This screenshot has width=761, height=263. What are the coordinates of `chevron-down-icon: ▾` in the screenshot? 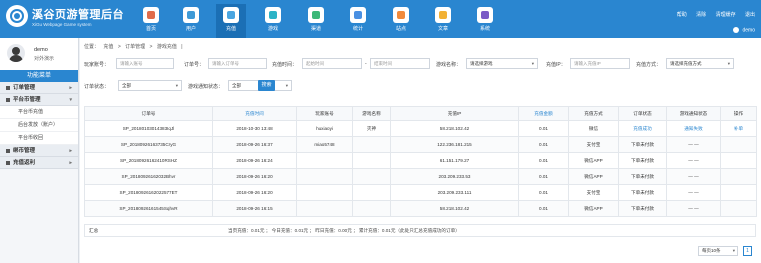 It's located at (728, 63).